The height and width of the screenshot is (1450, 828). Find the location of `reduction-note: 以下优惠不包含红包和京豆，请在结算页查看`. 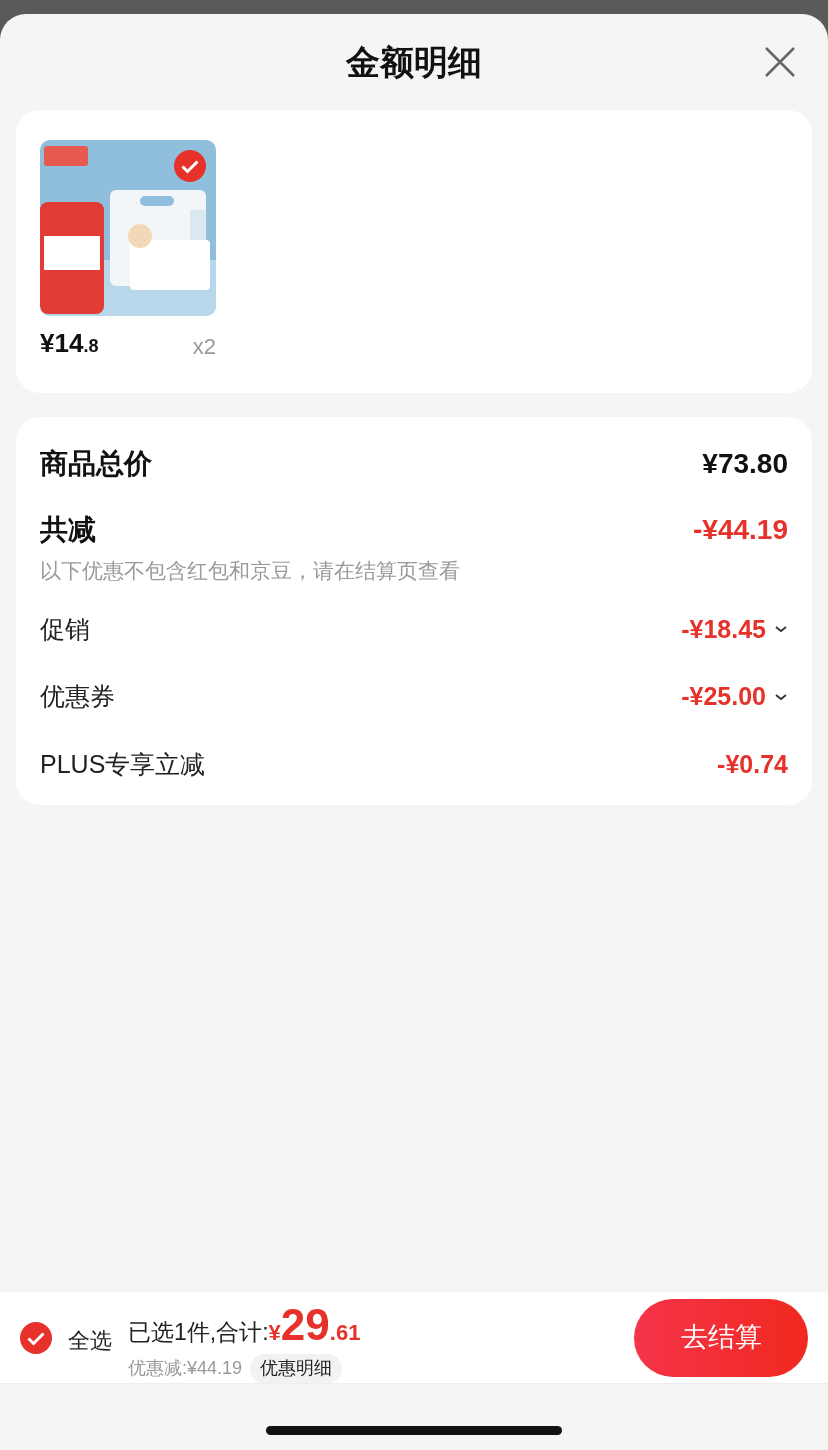

reduction-note: 以下优惠不包含红包和京豆，请在结算页查看 is located at coordinates (250, 571).